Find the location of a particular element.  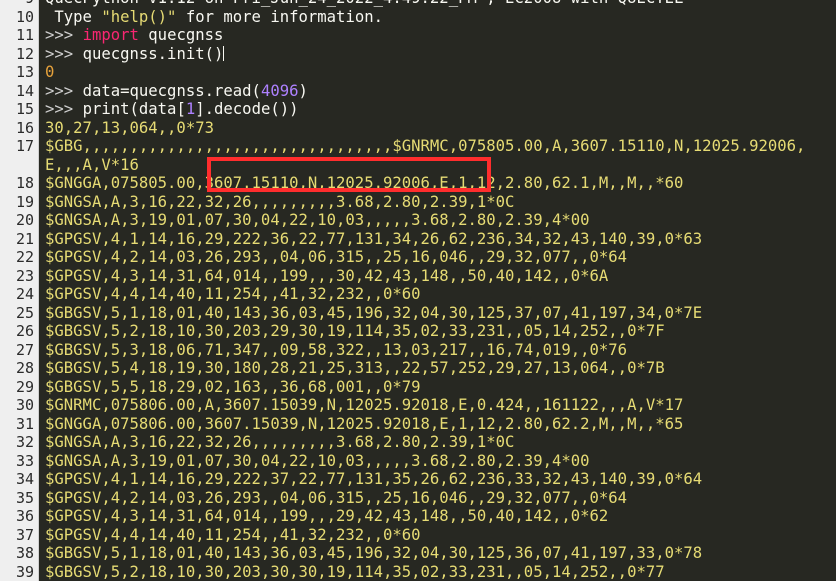

repl-input-line: >>> quecgnss.init() is located at coordinates (440, 54).